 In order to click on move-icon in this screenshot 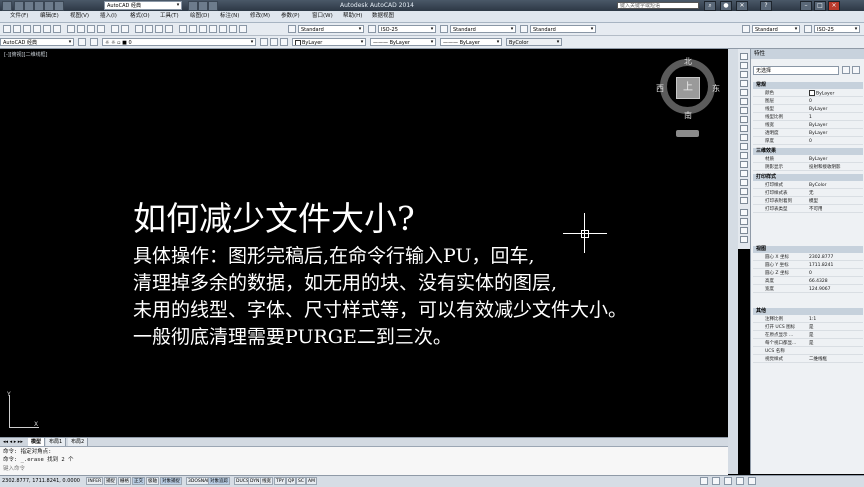, I will do `click(744, 101)`.